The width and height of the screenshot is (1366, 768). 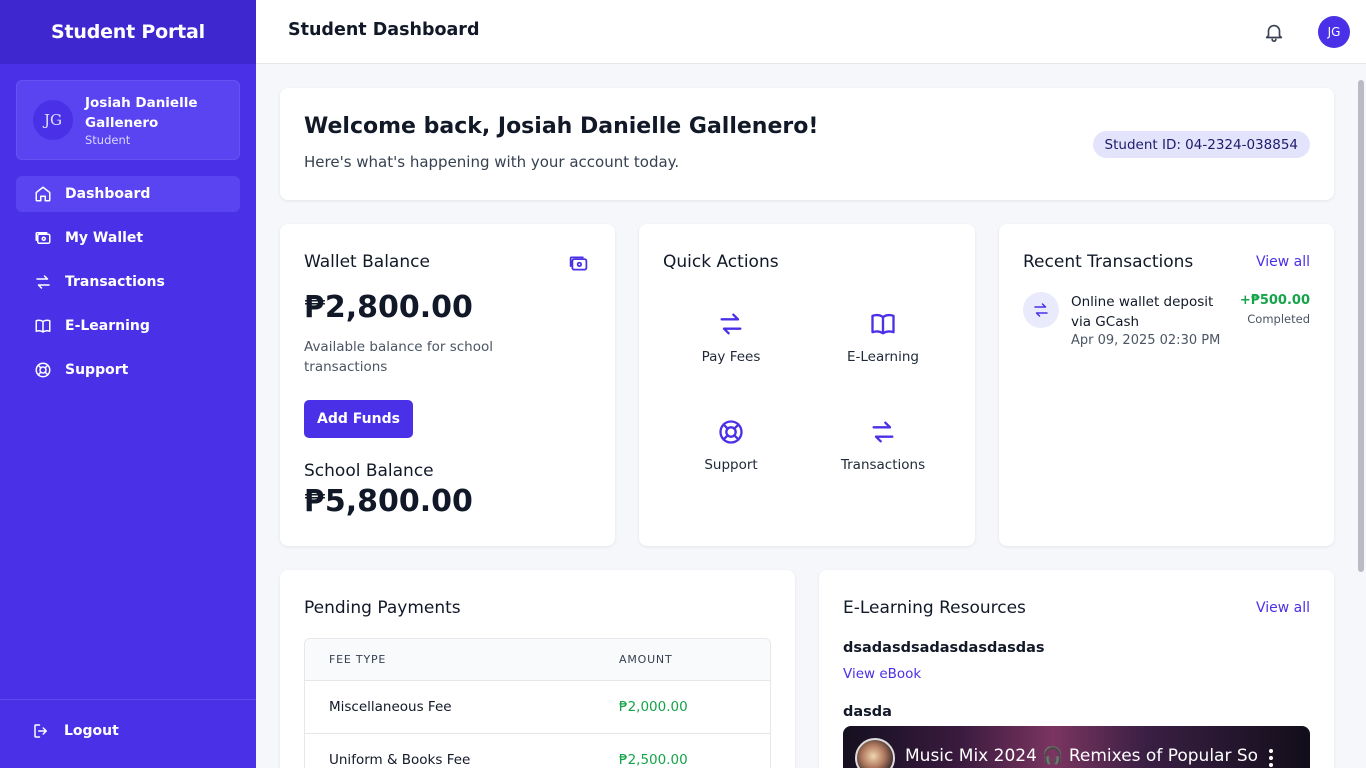 What do you see at coordinates (43, 194) in the screenshot?
I see `home-icon` at bounding box center [43, 194].